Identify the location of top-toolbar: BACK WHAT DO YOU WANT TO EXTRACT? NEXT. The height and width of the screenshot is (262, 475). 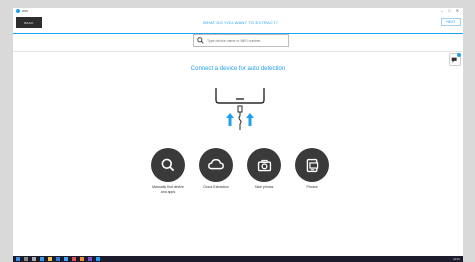
(238, 24).